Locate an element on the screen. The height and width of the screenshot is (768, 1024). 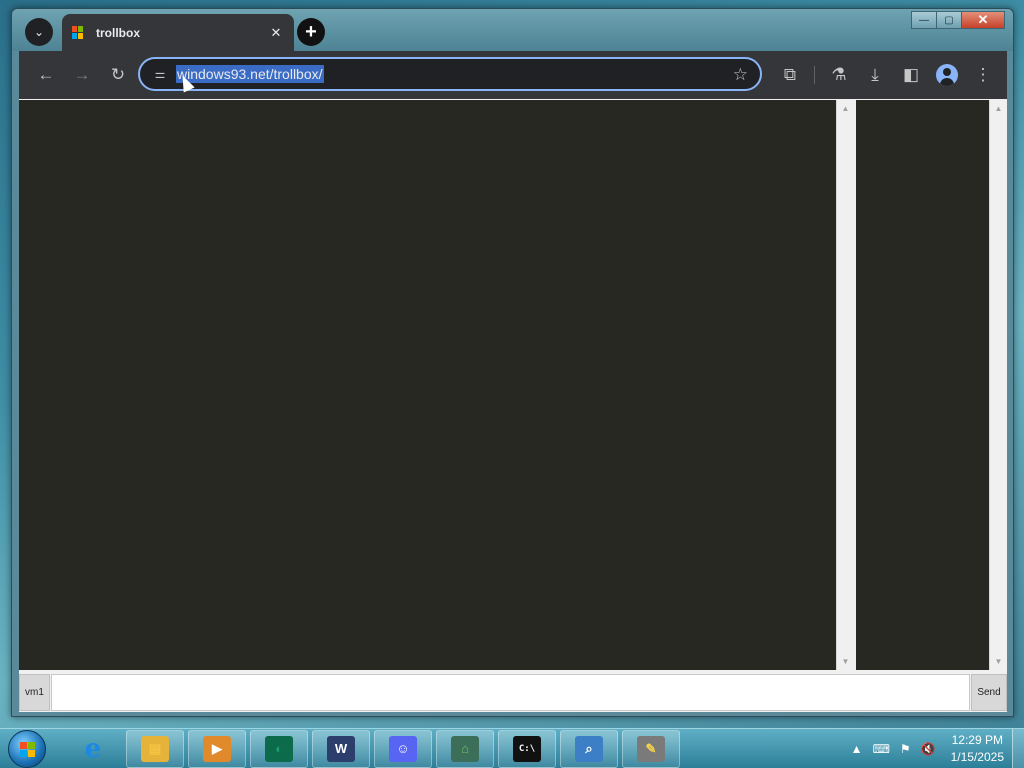
windows-logo-icon is located at coordinates (28, 749).